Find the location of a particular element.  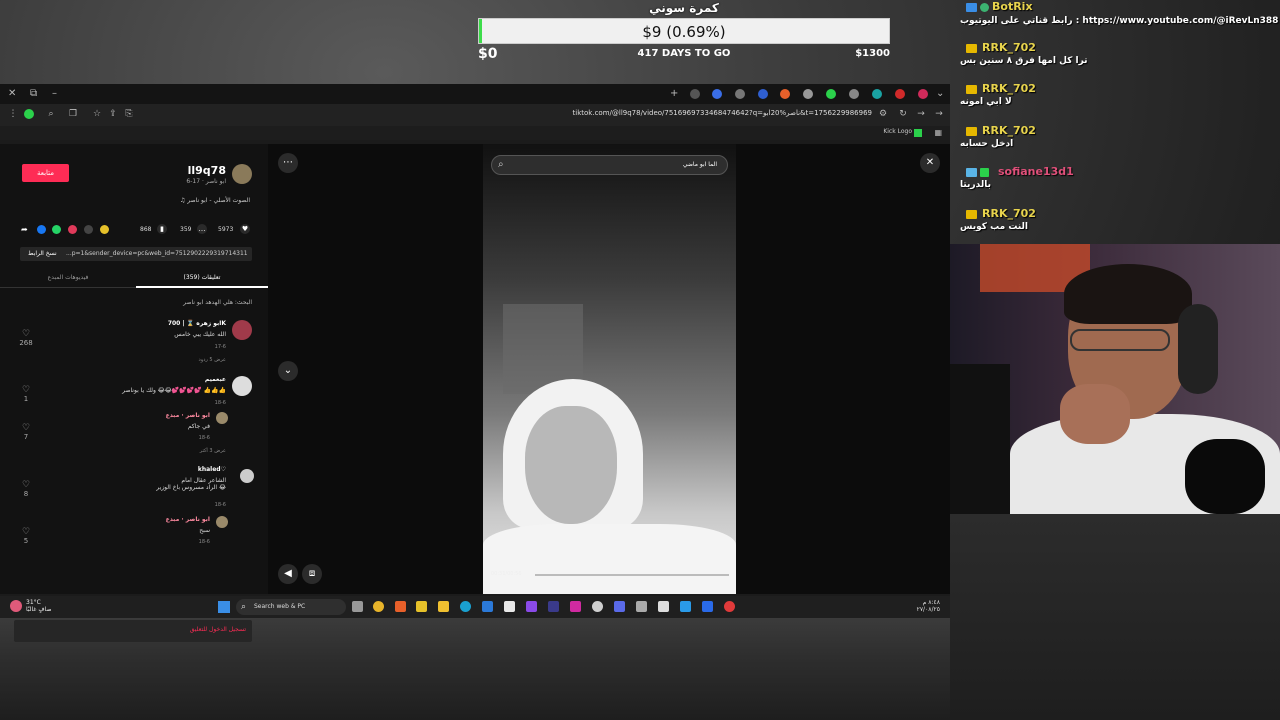

comment-like: ♡ 1 is located at coordinates (26, 395).